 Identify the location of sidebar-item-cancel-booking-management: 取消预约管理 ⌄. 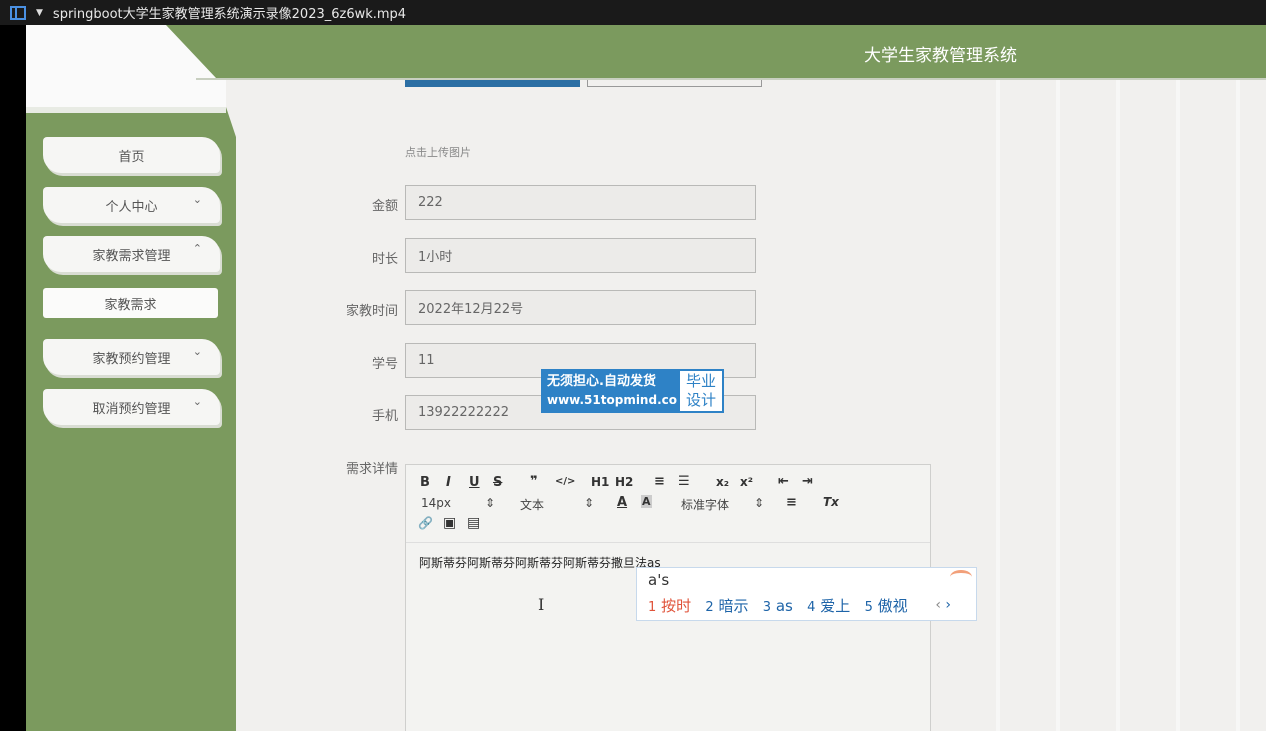
(131, 407).